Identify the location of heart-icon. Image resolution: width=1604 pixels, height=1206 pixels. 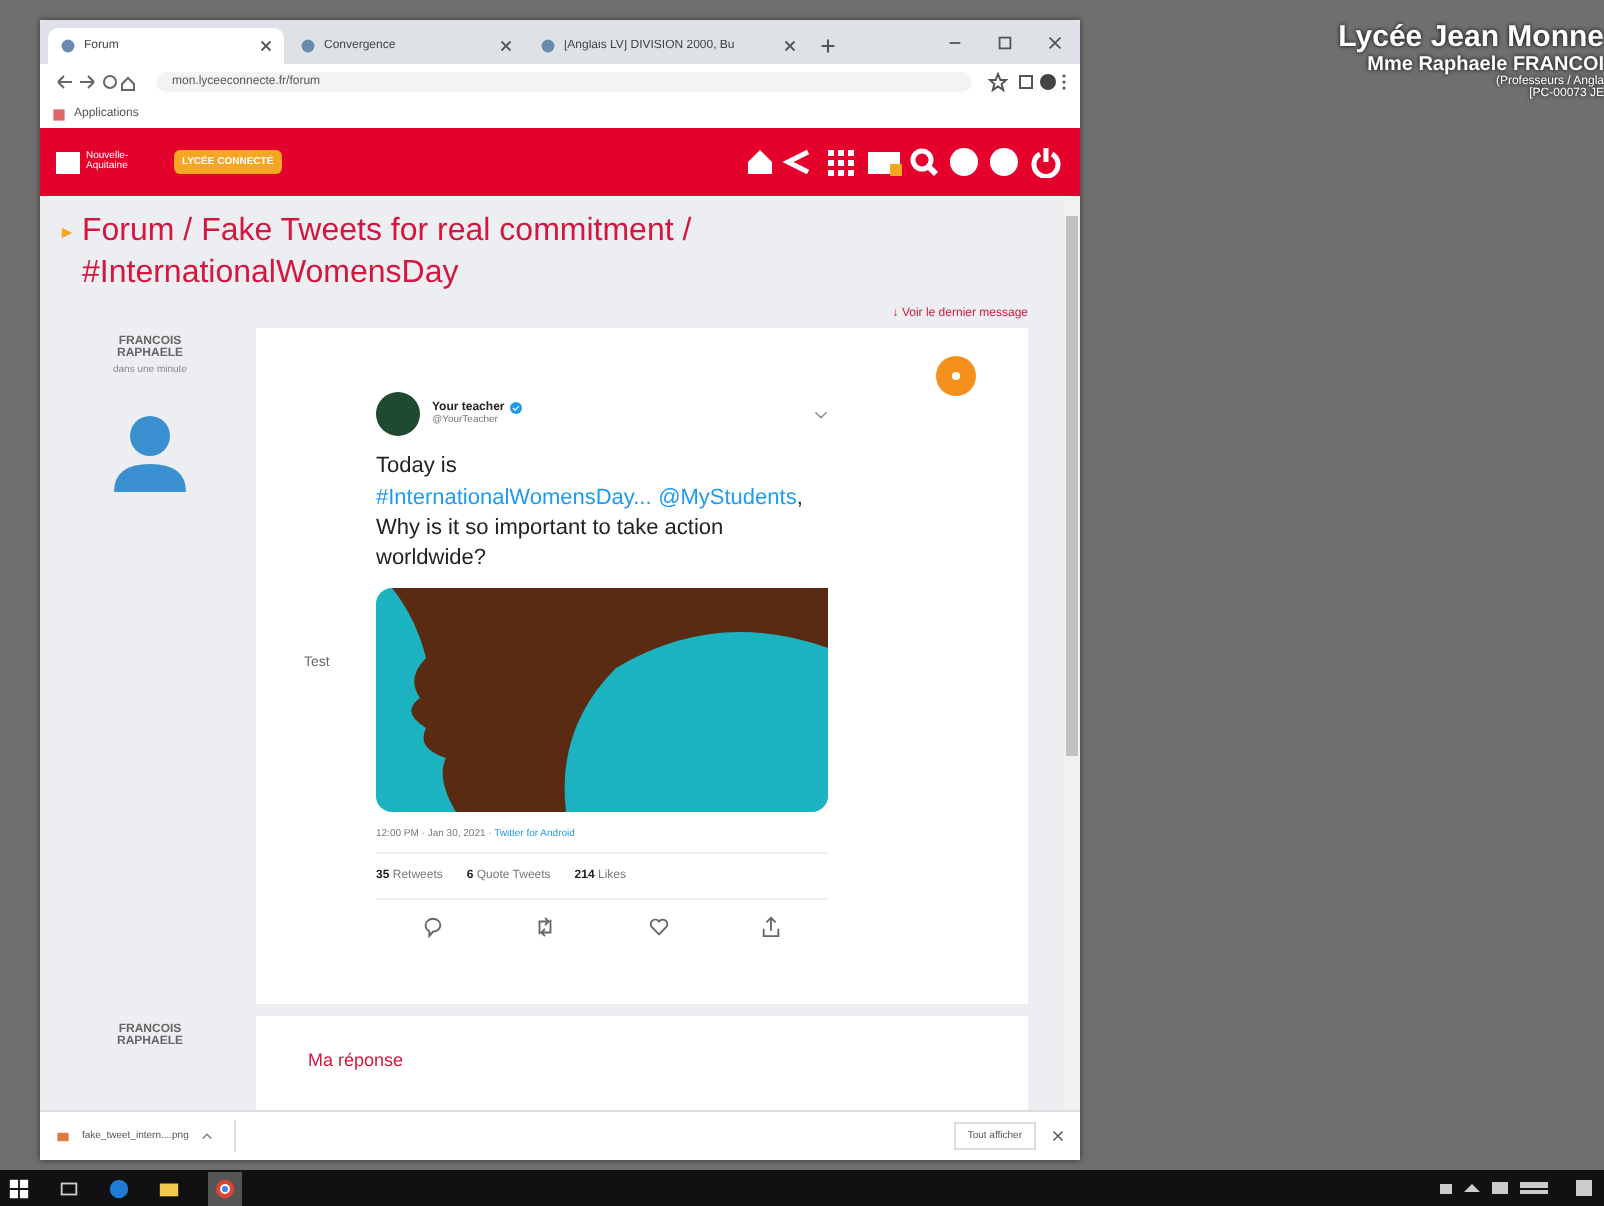
(658, 926).